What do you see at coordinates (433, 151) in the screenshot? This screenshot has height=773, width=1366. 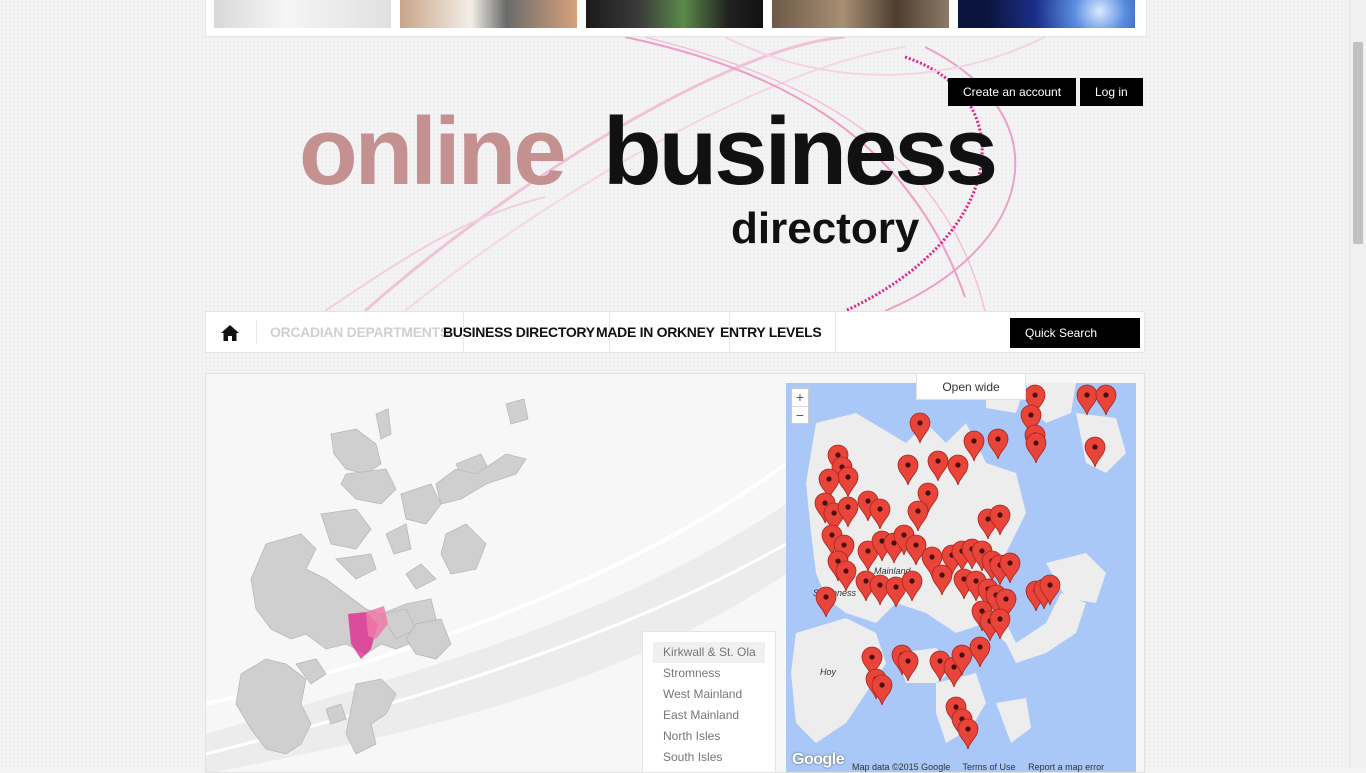 I see `logo-online-text: online` at bounding box center [433, 151].